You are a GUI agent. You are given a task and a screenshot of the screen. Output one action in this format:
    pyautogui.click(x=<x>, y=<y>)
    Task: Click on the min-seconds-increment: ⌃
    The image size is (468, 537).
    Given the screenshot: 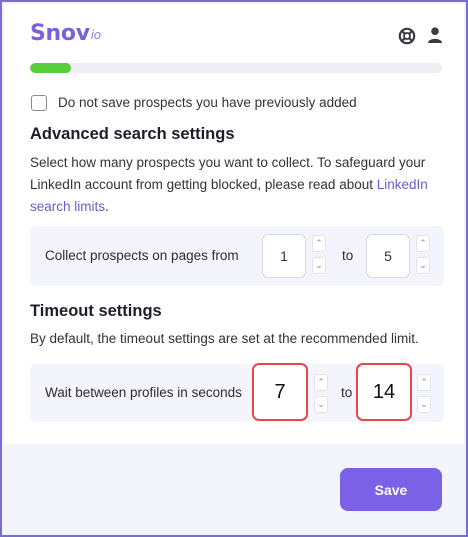 What is the action you would take?
    pyautogui.click(x=321, y=382)
    